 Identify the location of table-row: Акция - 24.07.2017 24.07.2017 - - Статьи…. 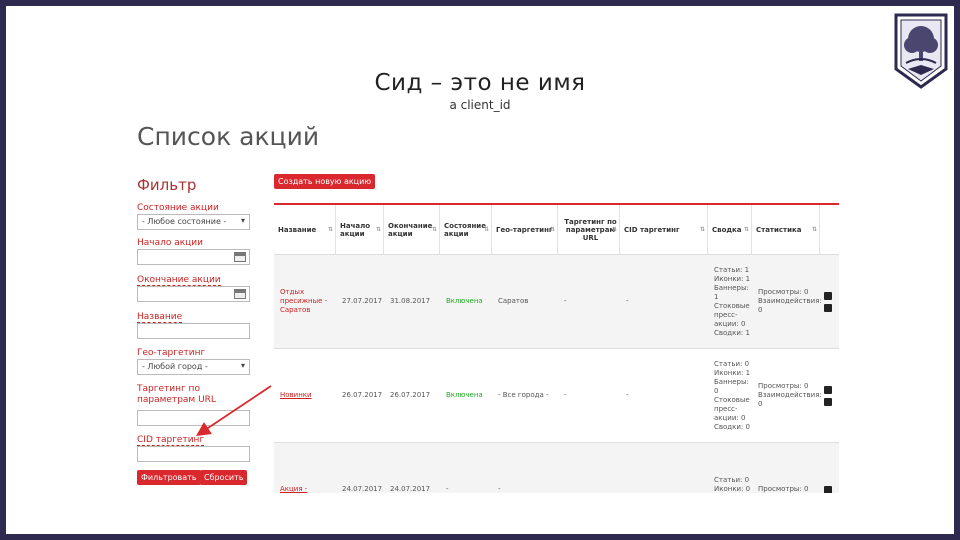
(556, 468).